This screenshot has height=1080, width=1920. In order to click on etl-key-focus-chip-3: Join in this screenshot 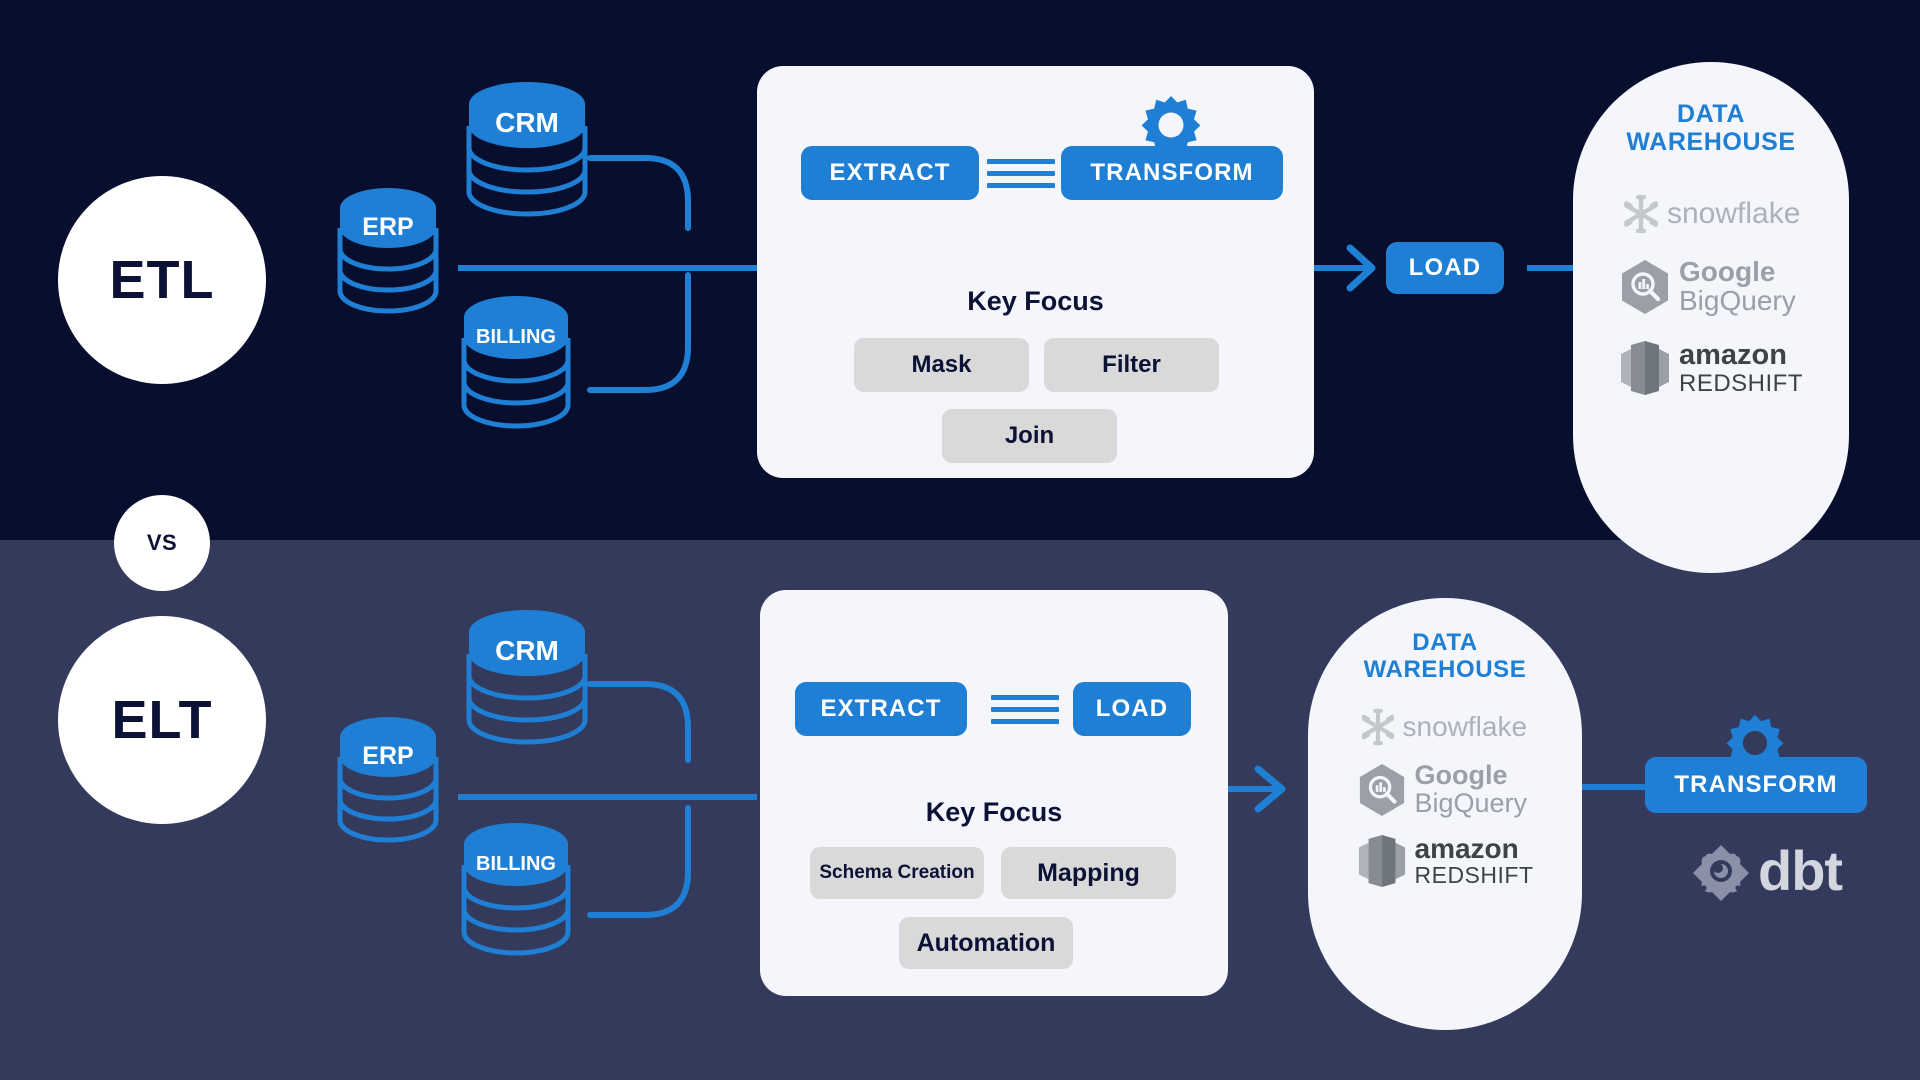, I will do `click(1029, 436)`.